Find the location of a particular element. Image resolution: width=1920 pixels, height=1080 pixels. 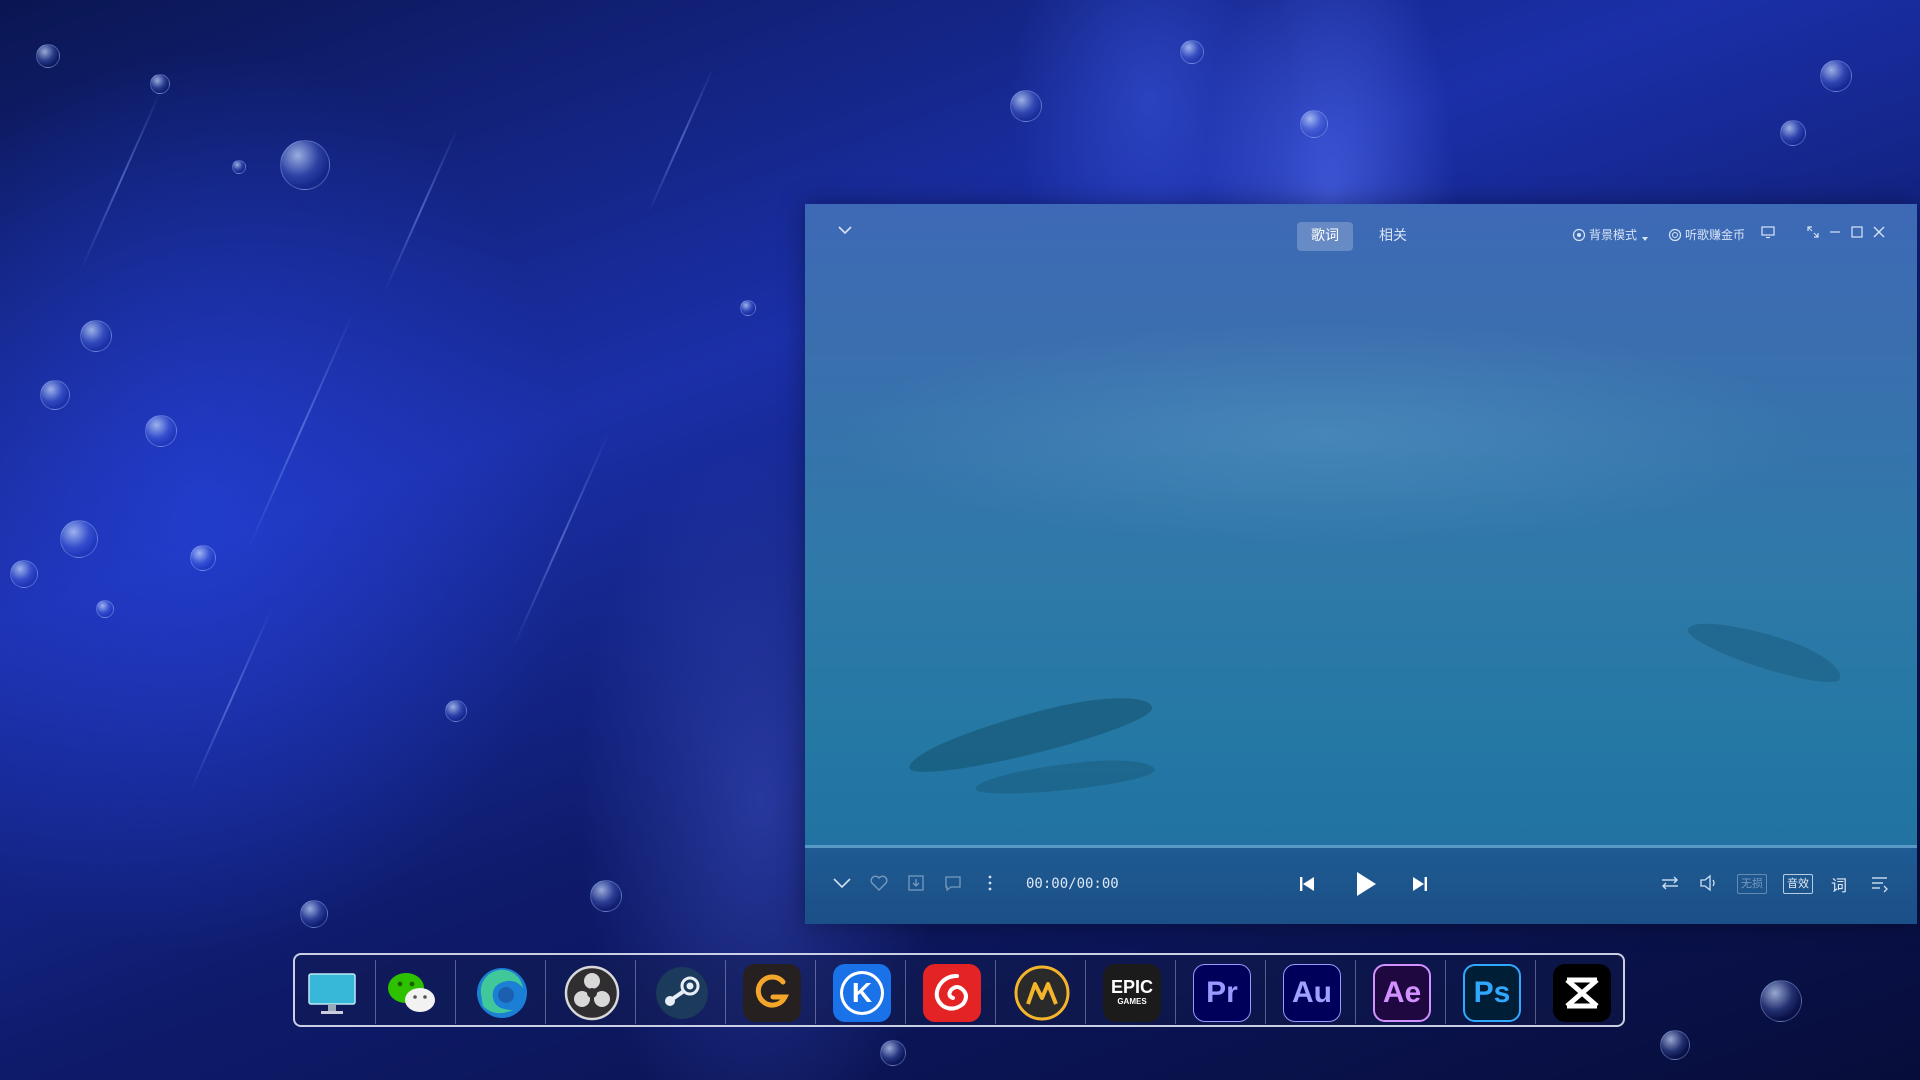

dock-app-capcut is located at coordinates (1582, 993).